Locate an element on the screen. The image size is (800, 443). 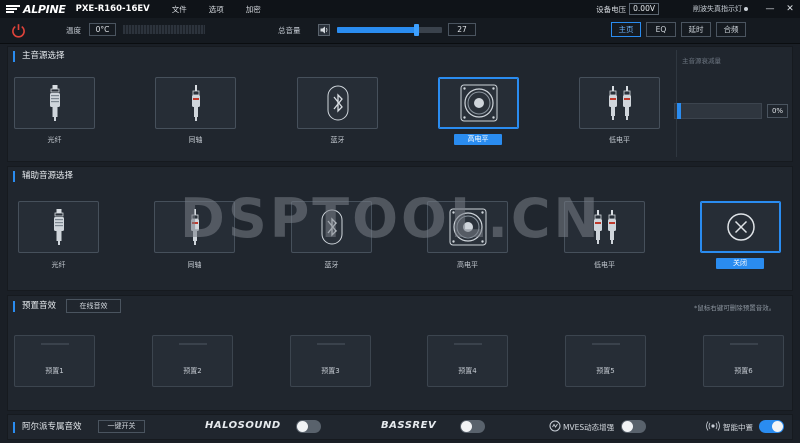
titlebar-right: 设备电压 0.00V 削波失真指示灯 — ✕ is located at coordinates (698, 9).